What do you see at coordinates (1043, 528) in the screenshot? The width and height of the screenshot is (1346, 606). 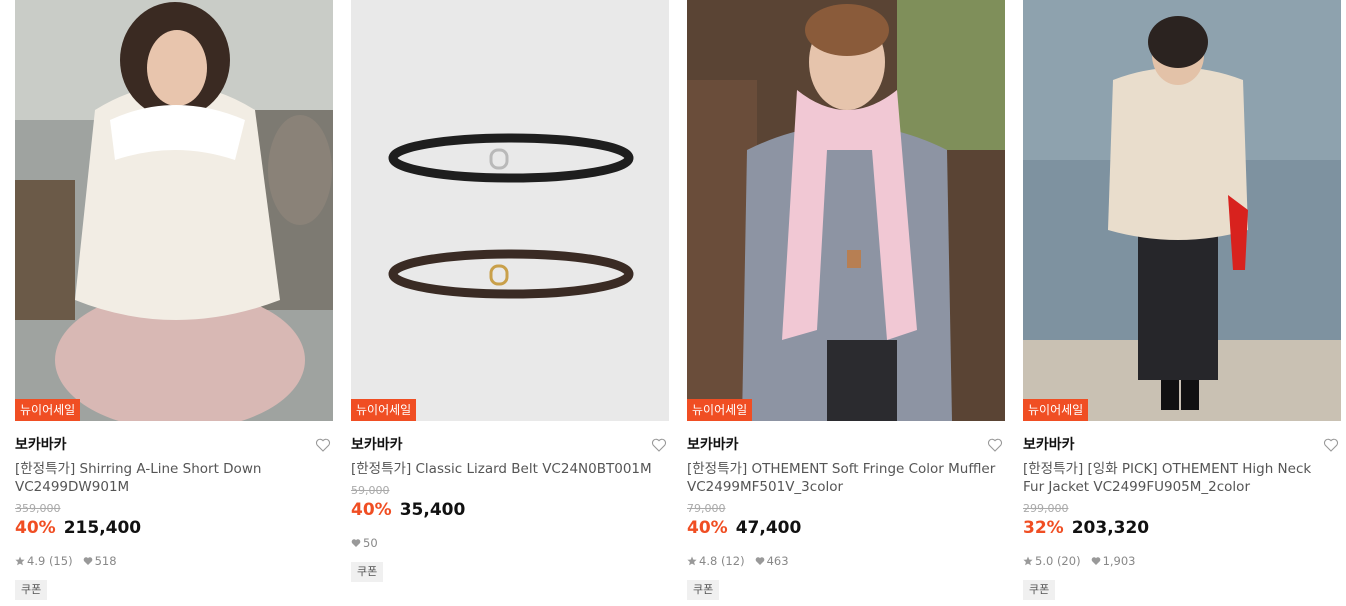 I see `discount-rate: 32%` at bounding box center [1043, 528].